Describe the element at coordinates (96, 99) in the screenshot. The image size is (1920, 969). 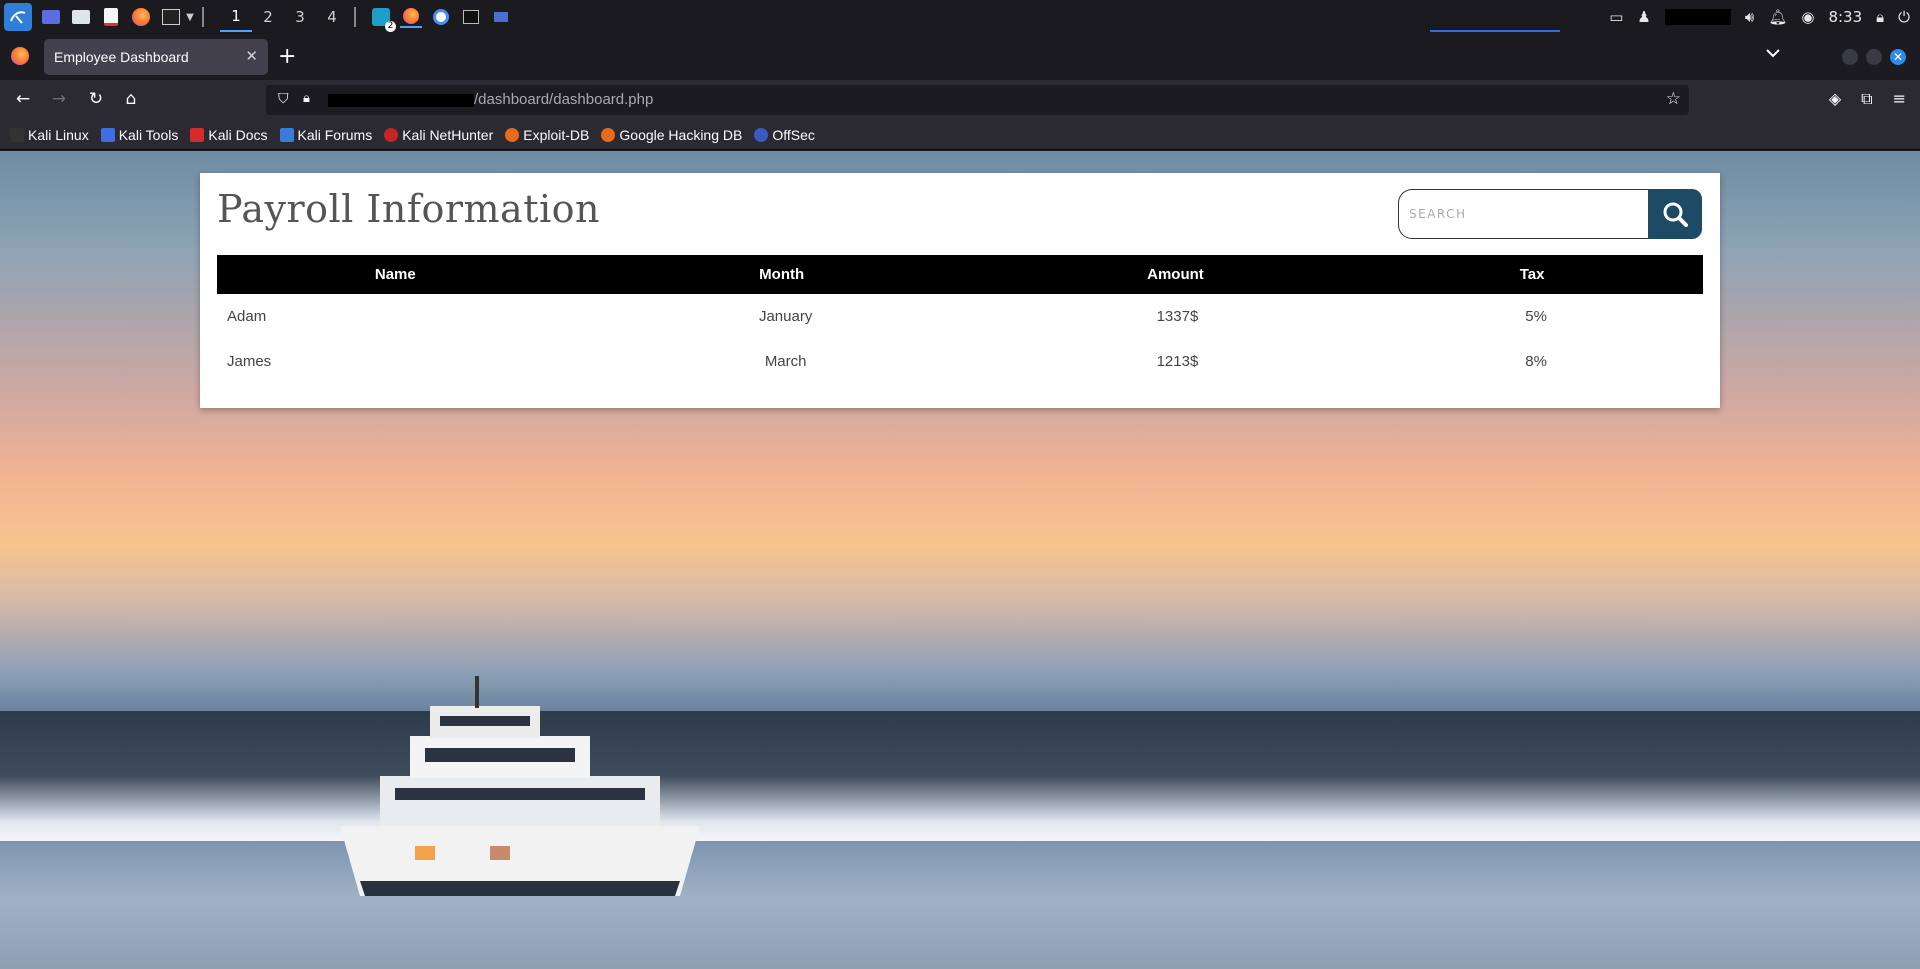
I see `reload-button: ↻` at that location.